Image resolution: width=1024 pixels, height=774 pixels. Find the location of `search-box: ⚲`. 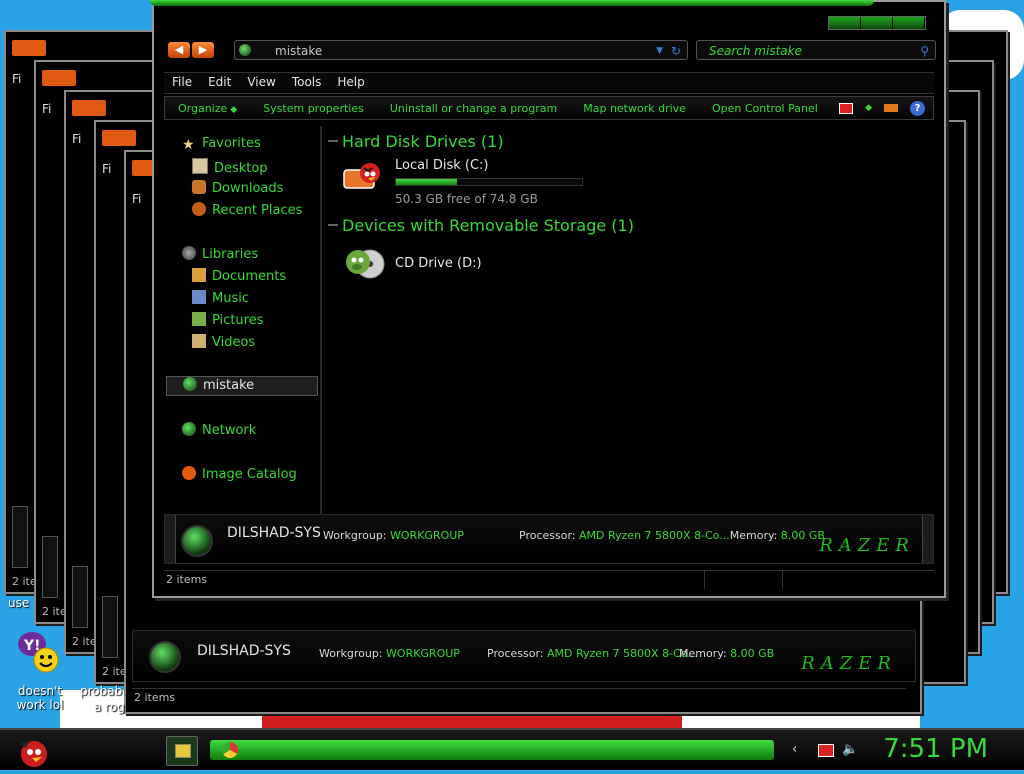

search-box: ⚲ is located at coordinates (816, 50).